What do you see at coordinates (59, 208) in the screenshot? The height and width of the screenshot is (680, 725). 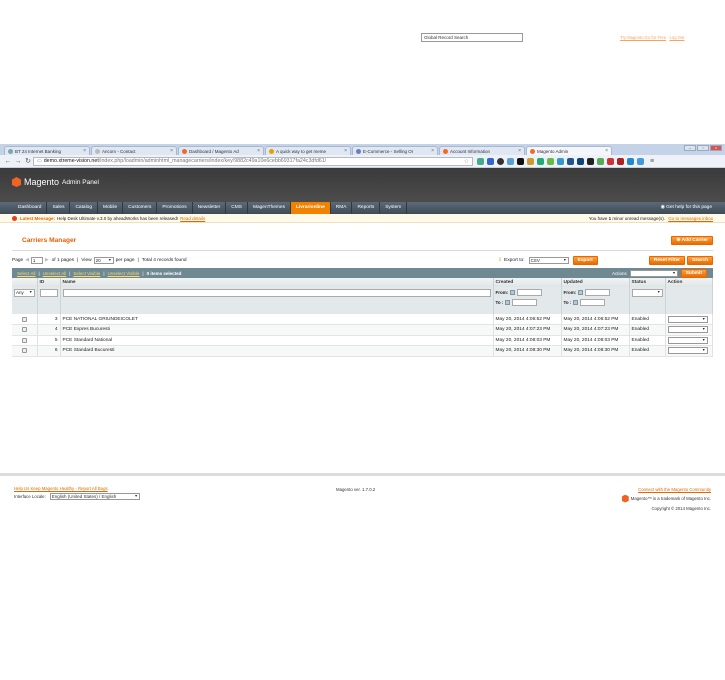 I see `nav-sales: Sales` at bounding box center [59, 208].